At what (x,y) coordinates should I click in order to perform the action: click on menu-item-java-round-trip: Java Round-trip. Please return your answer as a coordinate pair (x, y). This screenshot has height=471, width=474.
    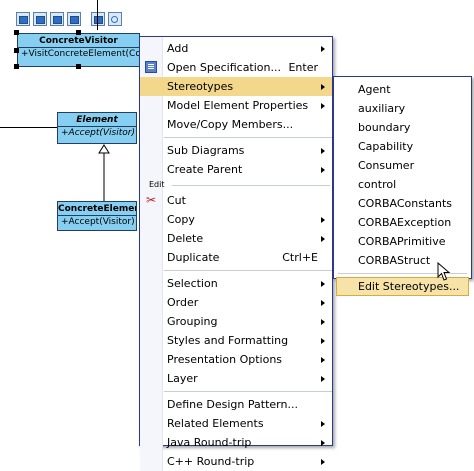
    Looking at the image, I should click on (236, 442).